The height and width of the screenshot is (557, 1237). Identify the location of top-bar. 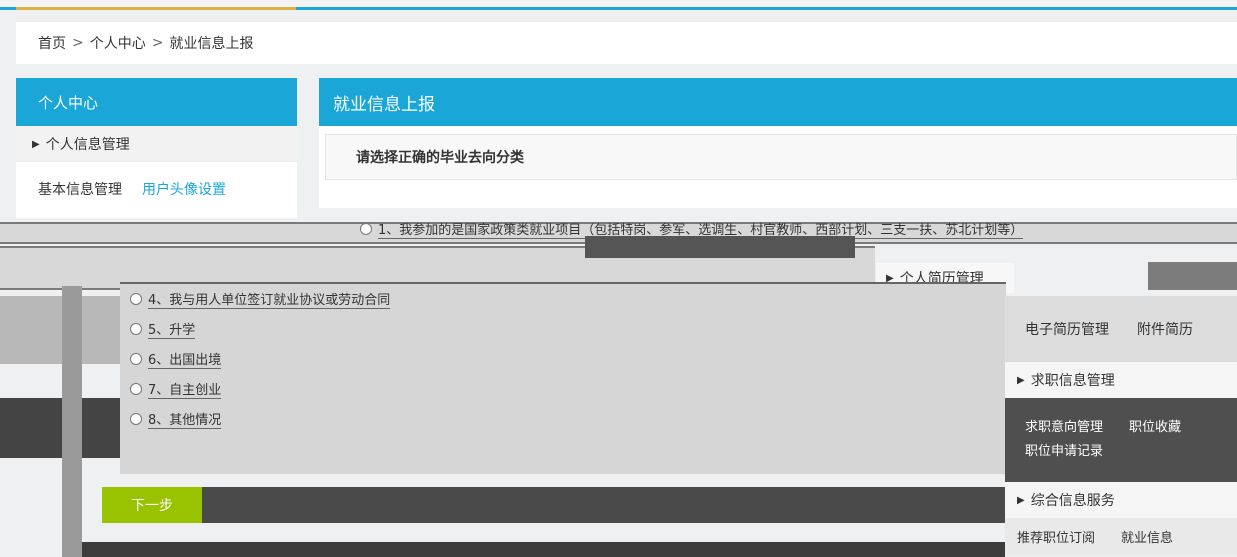
(618, 5).